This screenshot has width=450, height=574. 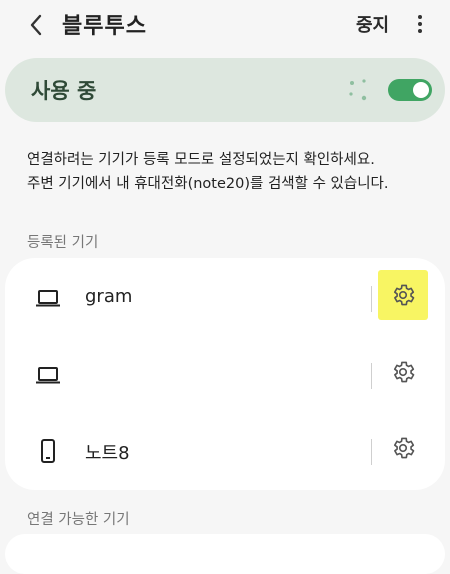 I want to click on device-name: gram, so click(x=109, y=296).